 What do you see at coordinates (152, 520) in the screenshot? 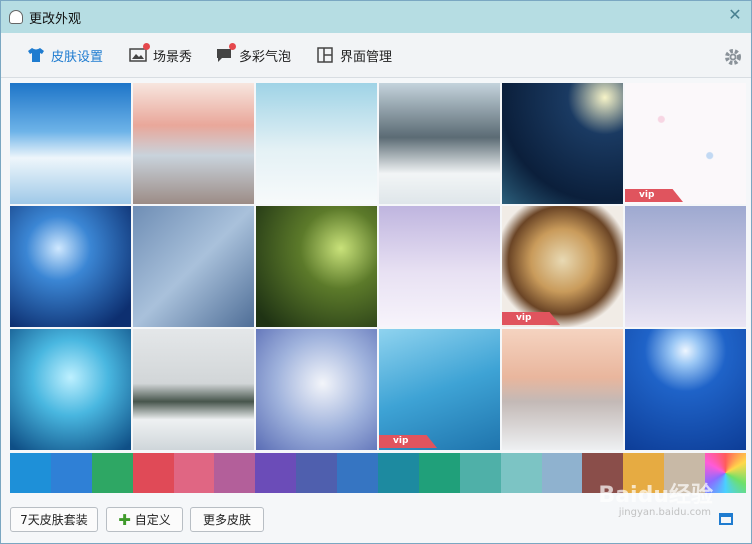
I see `button-label: 自定义` at bounding box center [152, 520].